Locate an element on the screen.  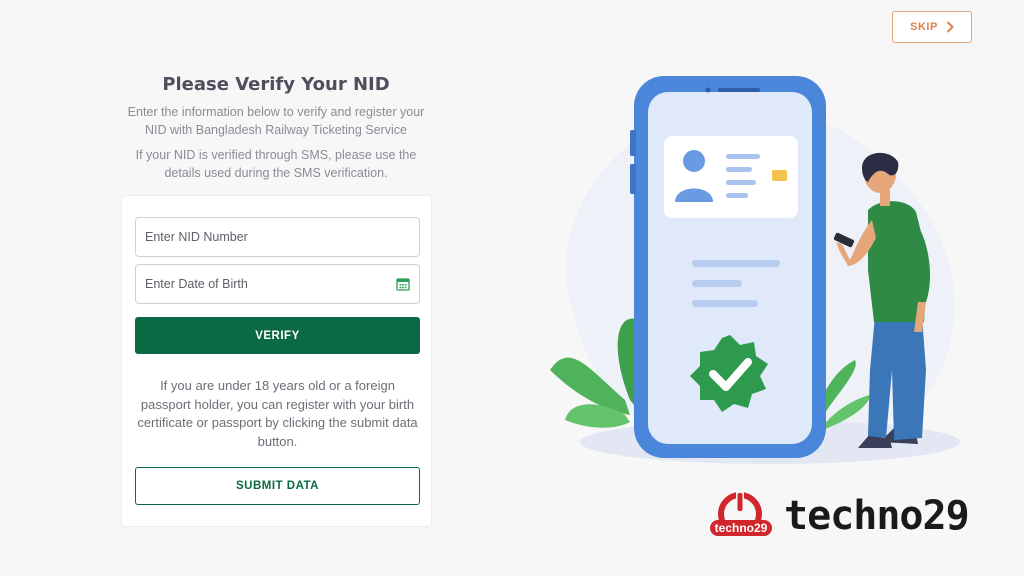
skip-label: SKIP is located at coordinates (924, 27).